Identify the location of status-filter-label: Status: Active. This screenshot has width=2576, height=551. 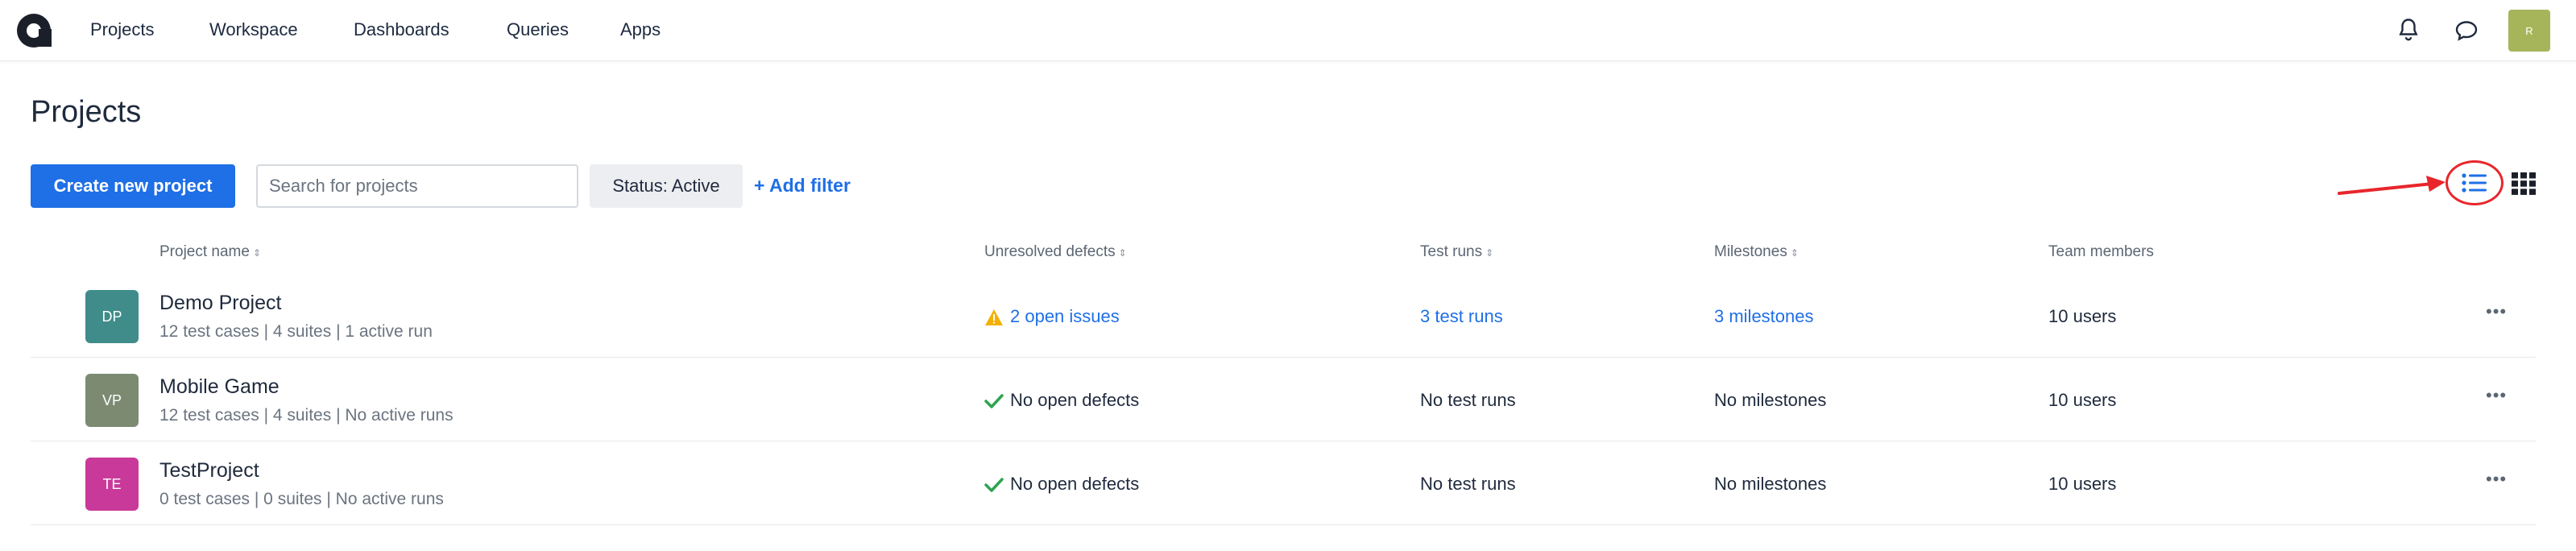
(666, 186).